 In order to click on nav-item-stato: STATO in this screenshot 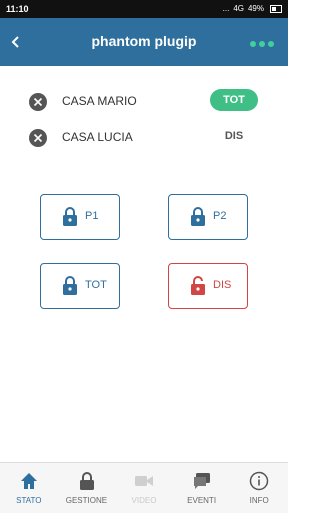, I will do `click(29, 488)`.